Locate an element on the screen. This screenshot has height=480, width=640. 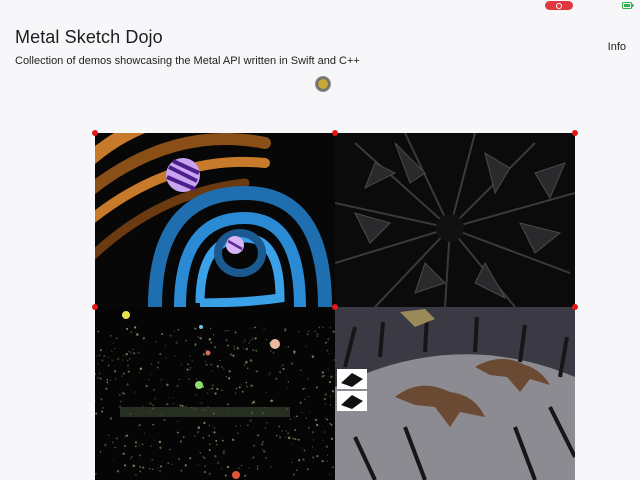
screen-recording-icon is located at coordinates (559, 5).